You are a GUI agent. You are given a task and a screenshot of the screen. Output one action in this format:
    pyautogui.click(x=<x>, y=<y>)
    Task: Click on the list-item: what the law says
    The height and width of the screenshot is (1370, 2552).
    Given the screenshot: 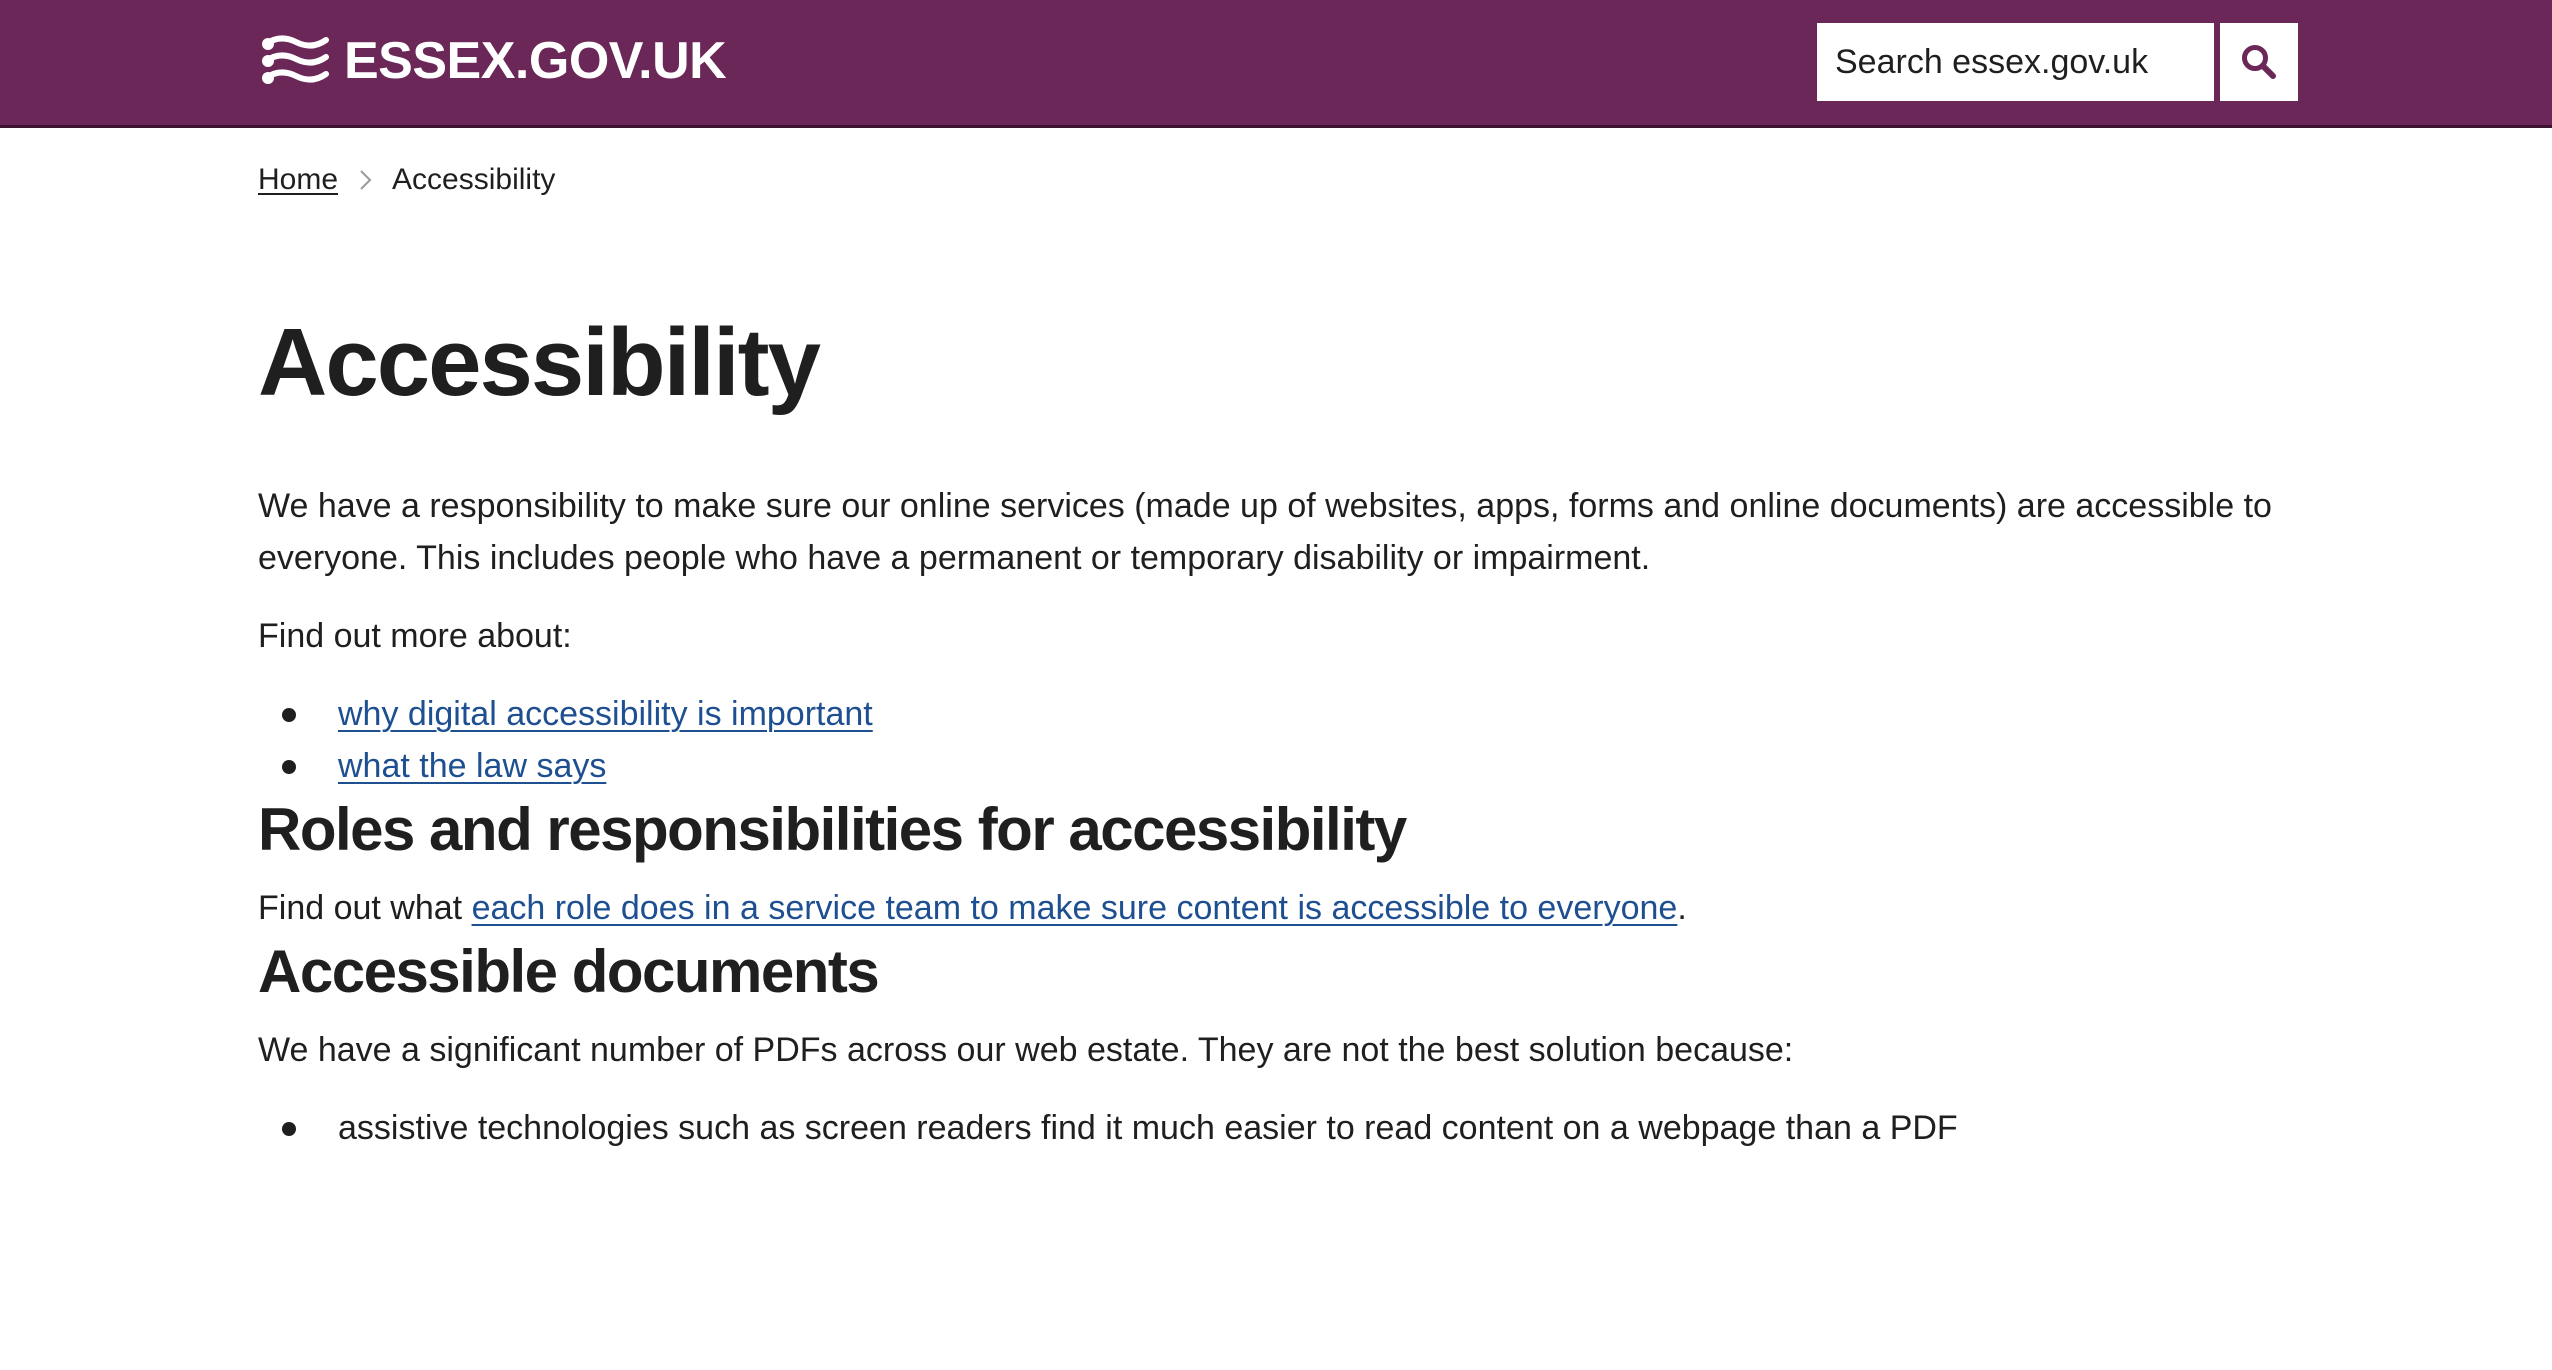 What is the action you would take?
    pyautogui.click(x=1278, y=766)
    